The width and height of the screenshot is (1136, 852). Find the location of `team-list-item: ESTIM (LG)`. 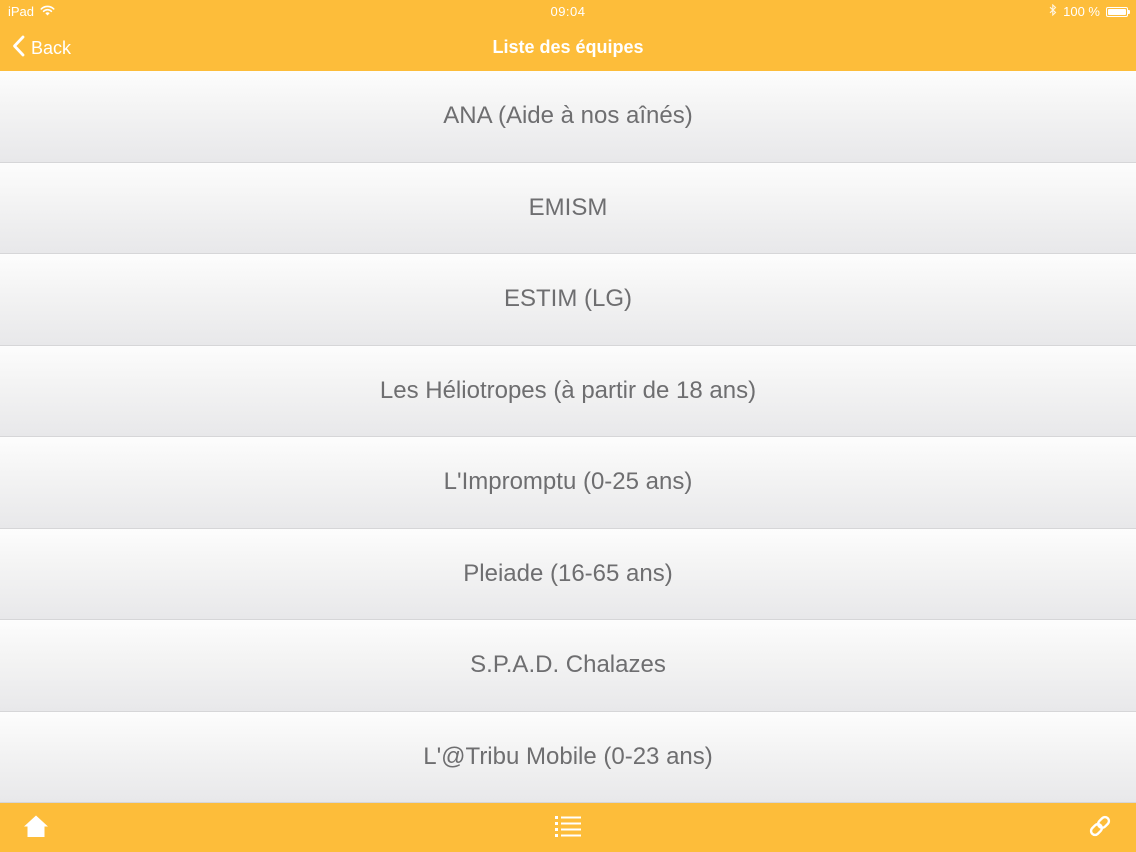

team-list-item: ESTIM (LG) is located at coordinates (568, 300).